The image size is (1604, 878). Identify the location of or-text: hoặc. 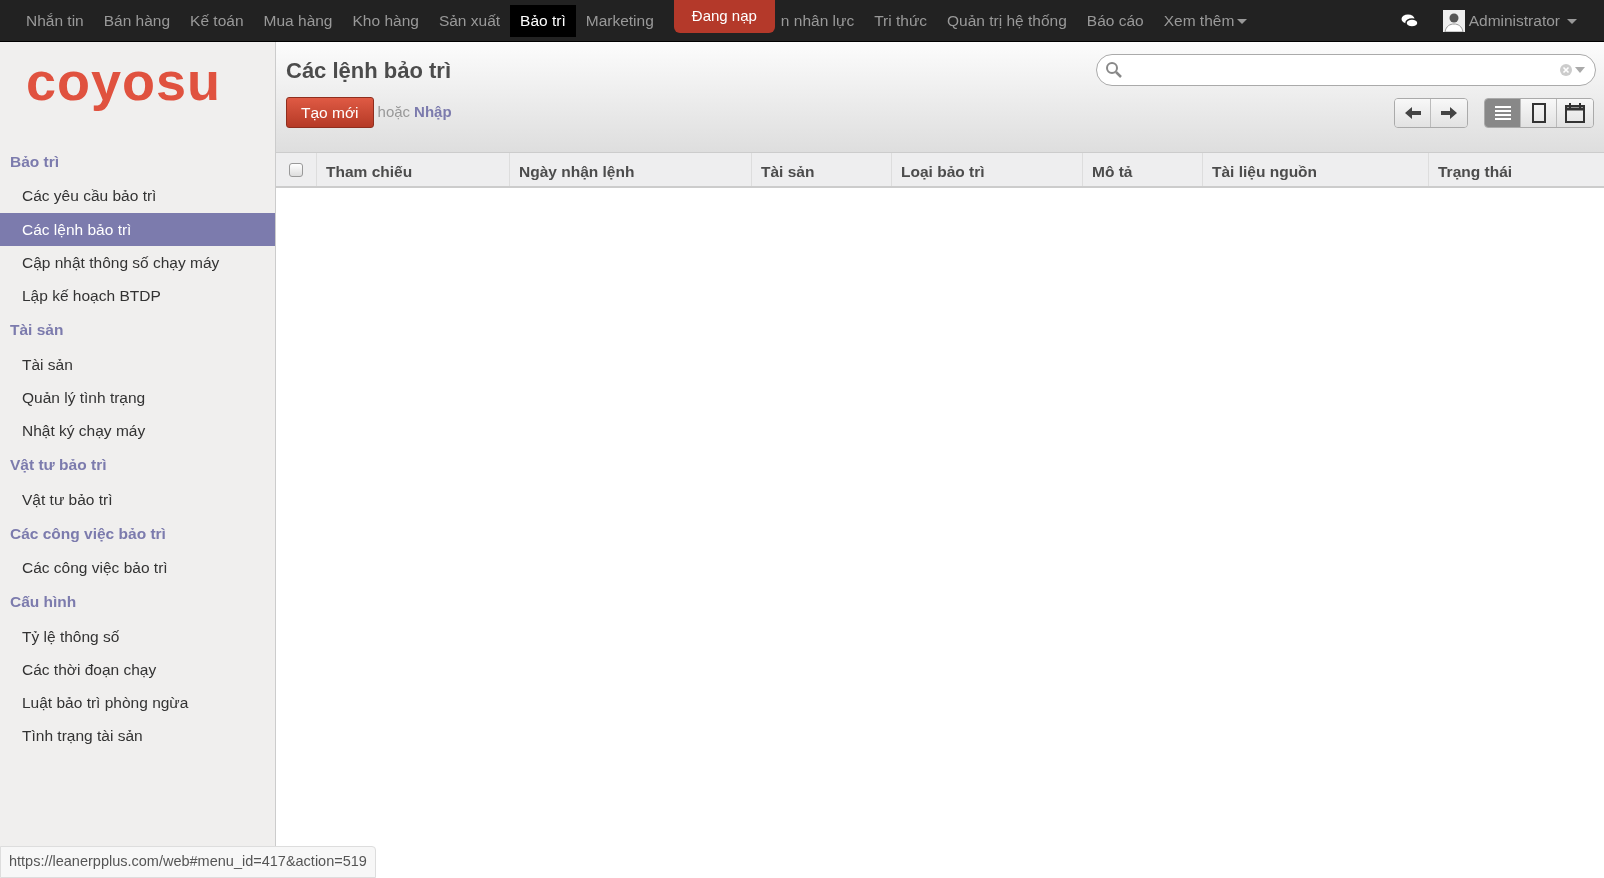
(394, 112).